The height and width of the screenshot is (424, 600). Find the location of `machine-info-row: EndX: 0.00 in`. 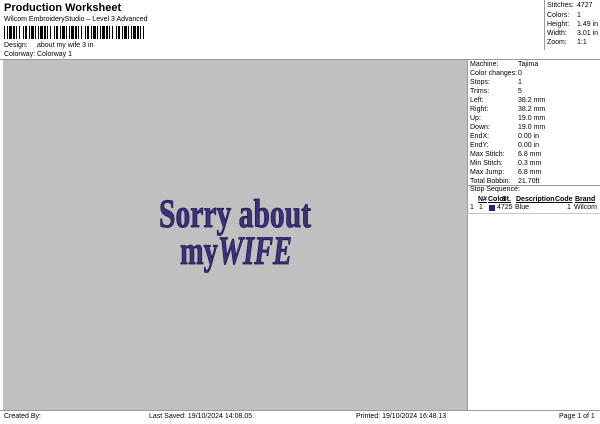

machine-info-row: EndX: 0.00 in is located at coordinates (534, 137).